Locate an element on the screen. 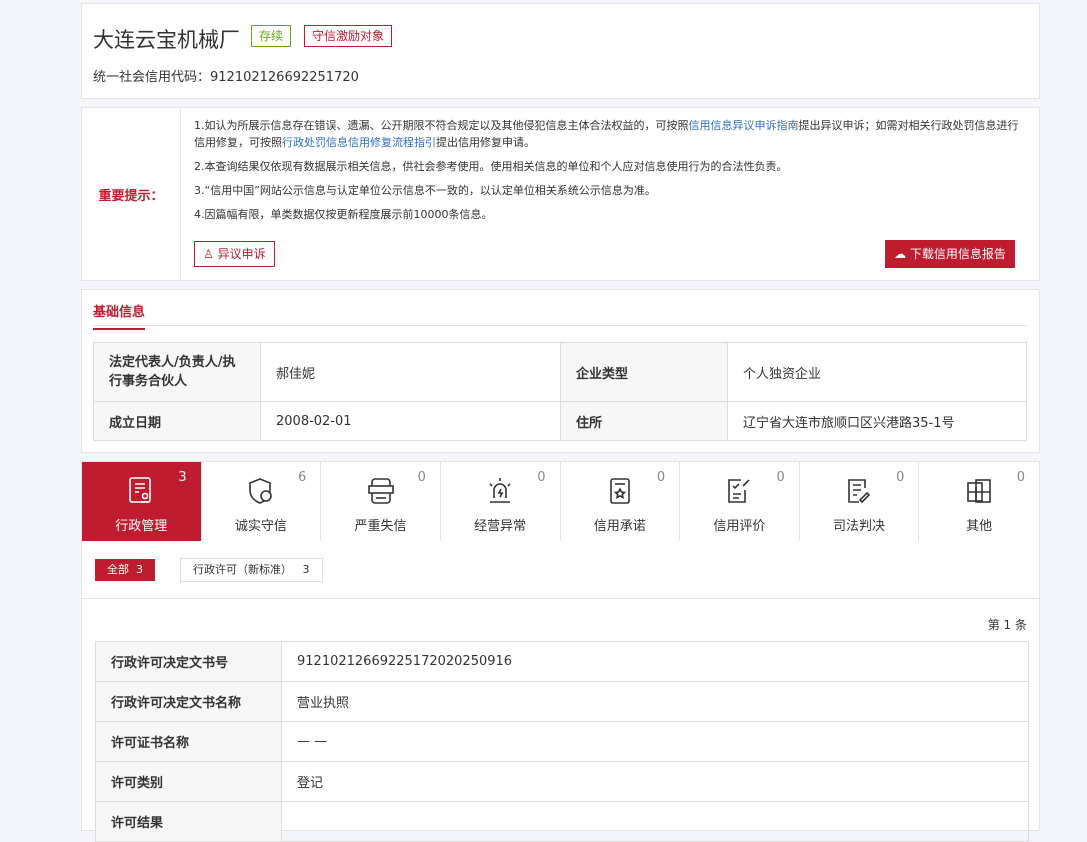 The height and width of the screenshot is (842, 1087). table-row: 许可证书名称 — — is located at coordinates (562, 741).